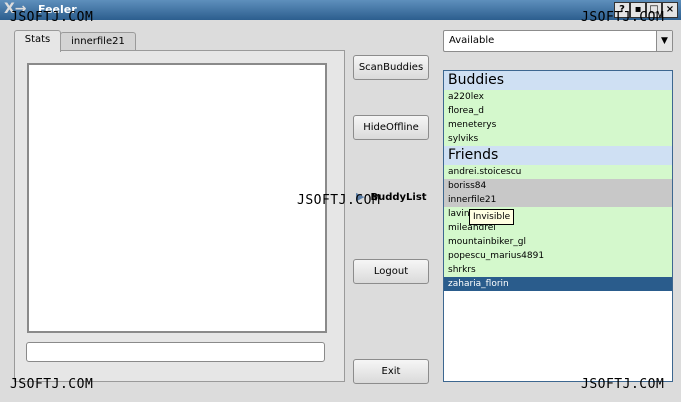  I want to click on tab-stats: Stats, so click(37, 41).